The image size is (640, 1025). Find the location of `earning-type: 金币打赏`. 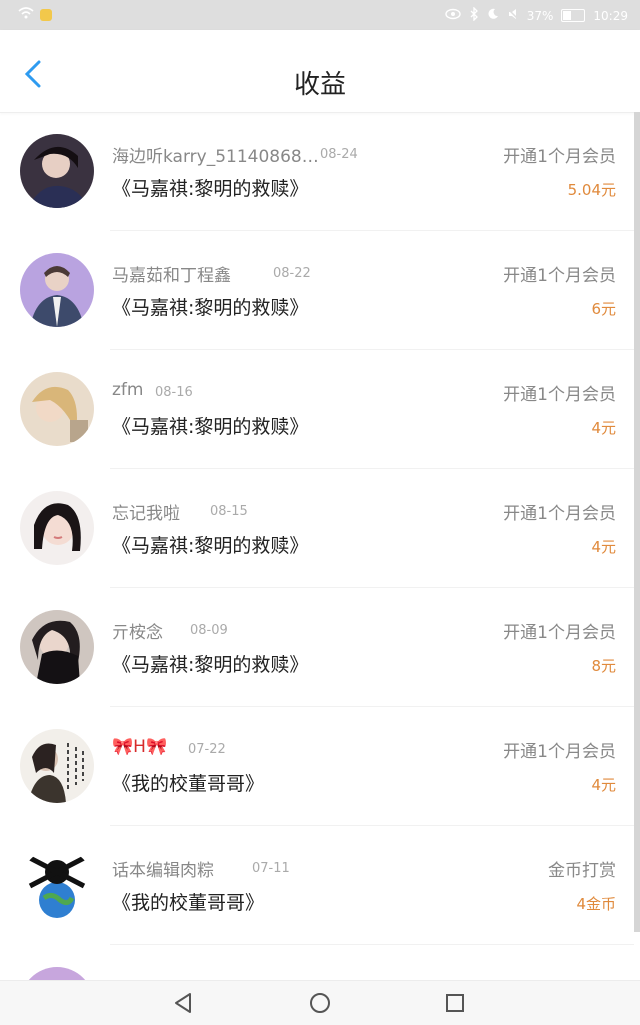

earning-type: 金币打赏 is located at coordinates (582, 871).